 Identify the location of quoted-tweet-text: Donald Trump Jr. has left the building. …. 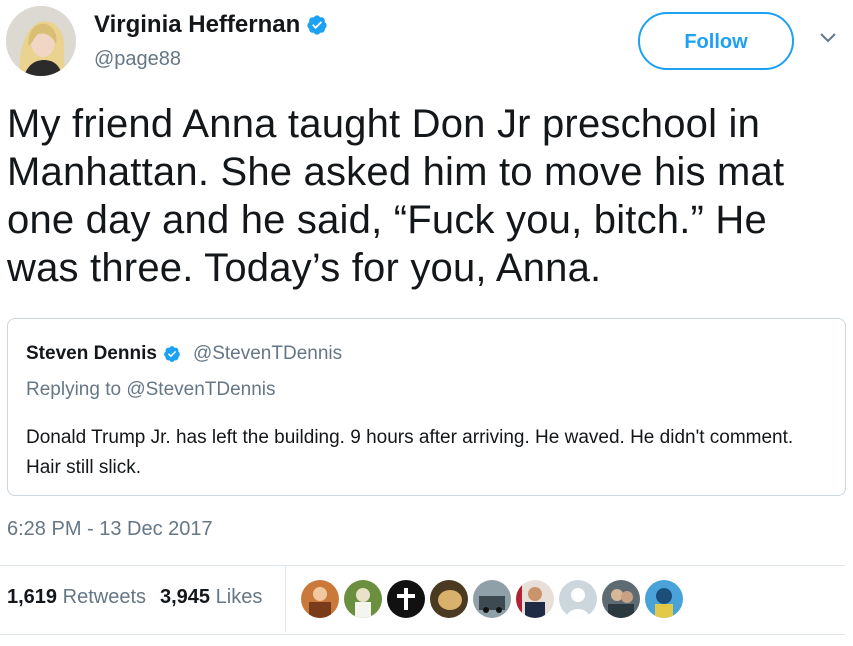
(410, 452).